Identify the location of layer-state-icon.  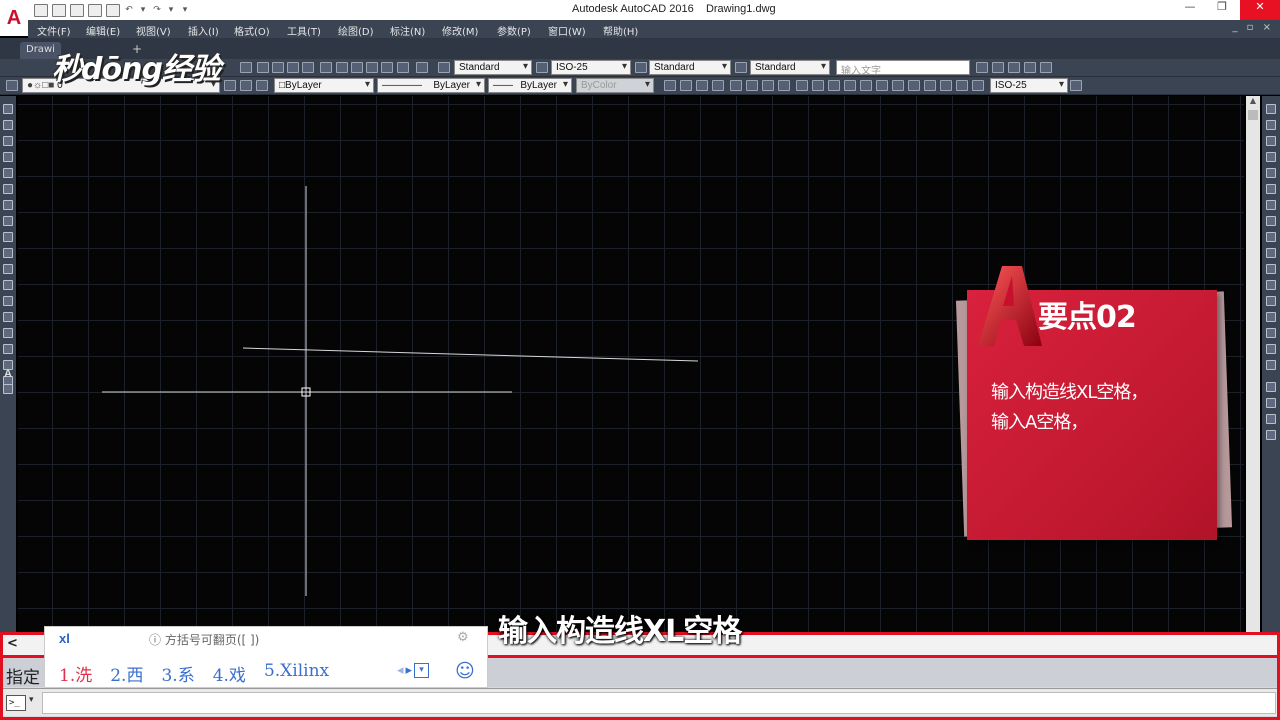
(262, 85).